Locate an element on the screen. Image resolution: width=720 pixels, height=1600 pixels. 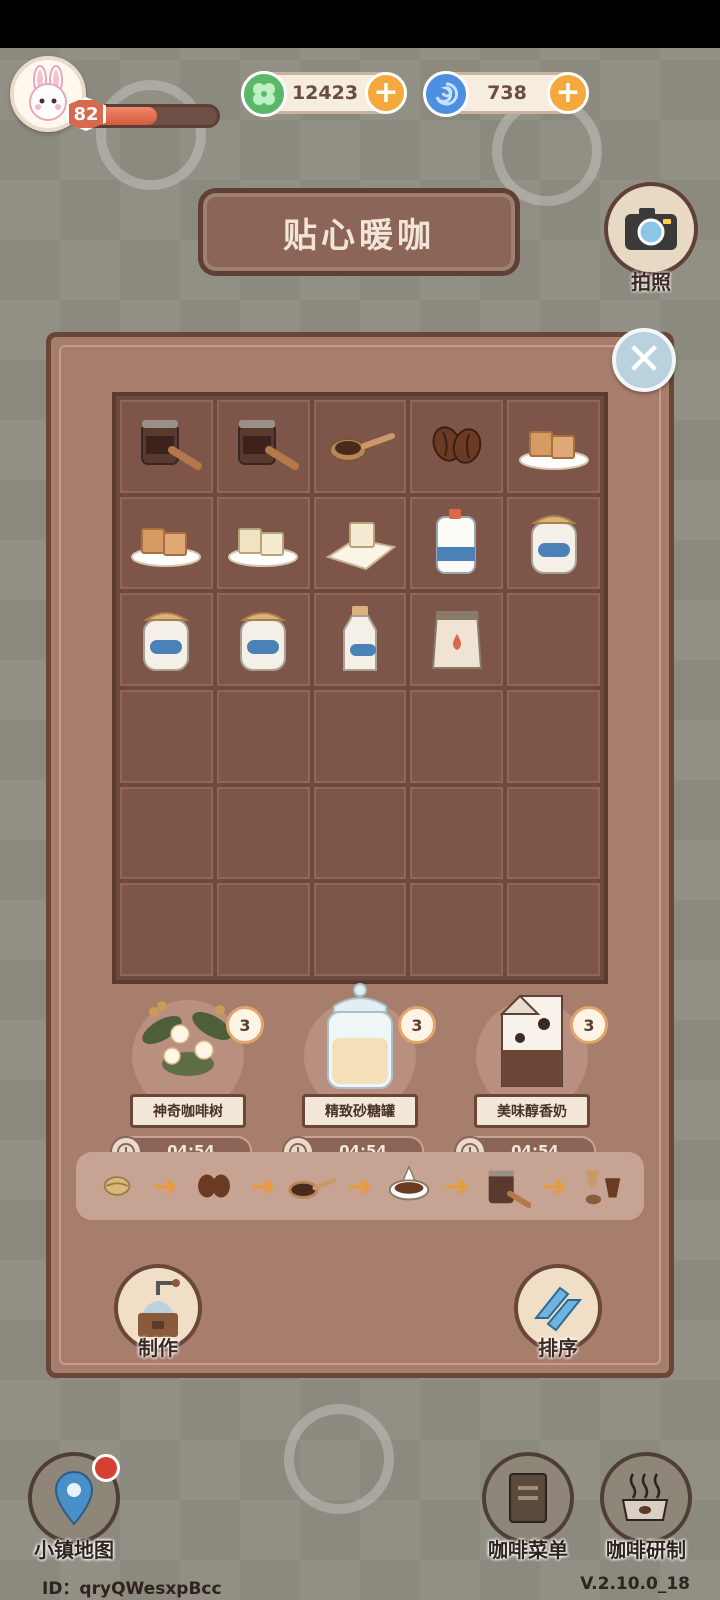
camera-button is located at coordinates (651, 229).